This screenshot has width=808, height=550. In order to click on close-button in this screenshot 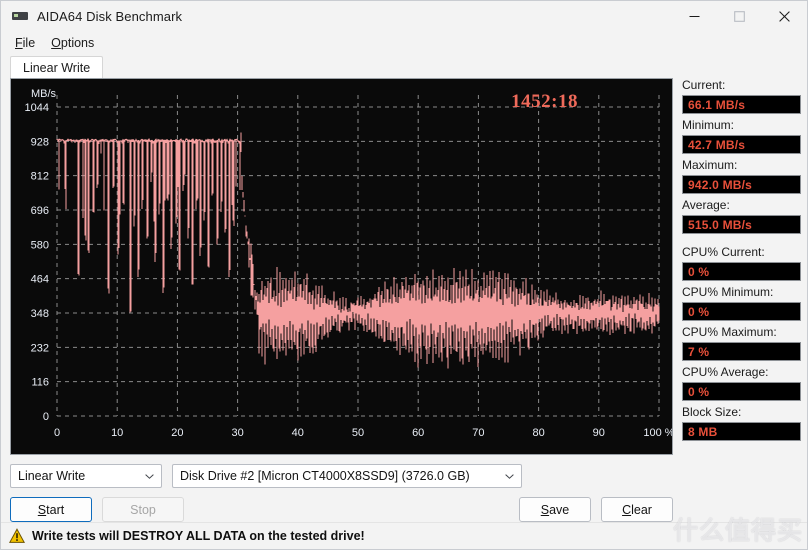, I will do `click(784, 16)`.